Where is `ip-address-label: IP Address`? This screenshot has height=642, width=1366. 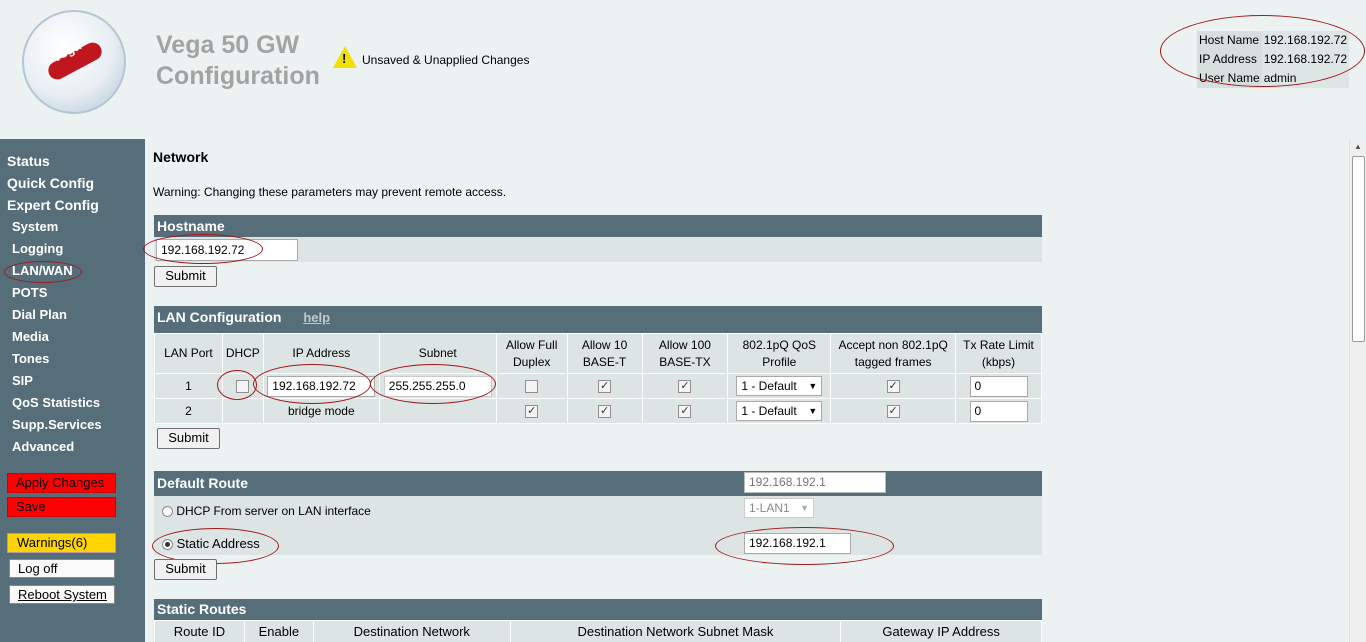 ip-address-label: IP Address is located at coordinates (1229, 59).